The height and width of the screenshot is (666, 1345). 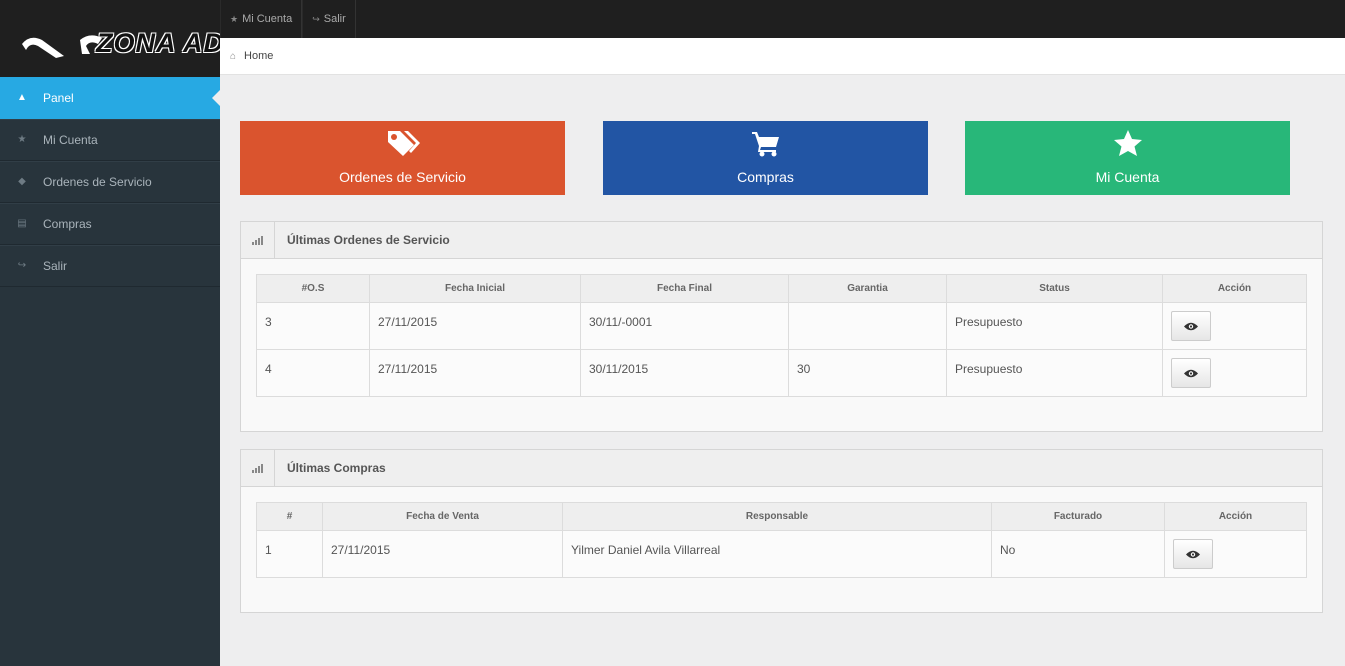 What do you see at coordinates (234, 18) in the screenshot?
I see `user-icon: ★` at bounding box center [234, 18].